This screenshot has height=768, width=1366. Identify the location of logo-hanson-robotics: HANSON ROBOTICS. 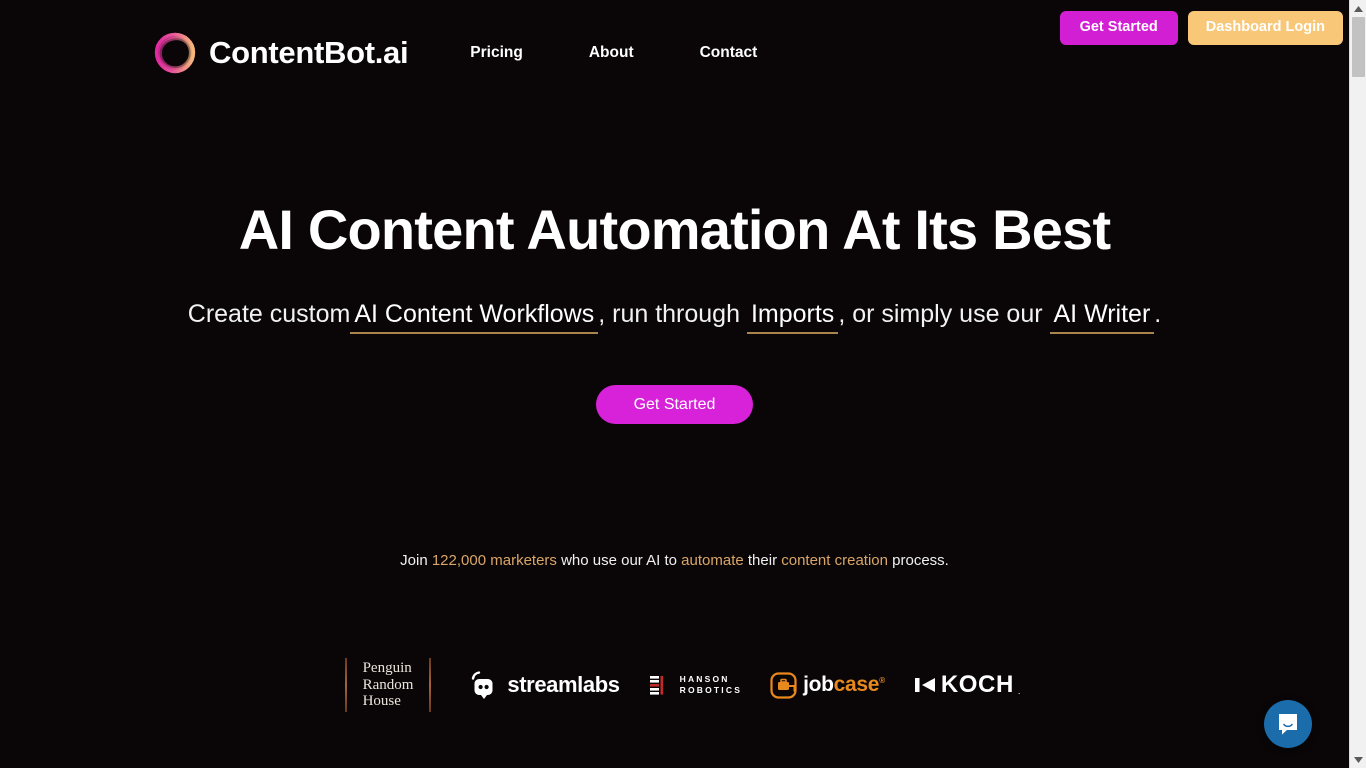
(695, 685).